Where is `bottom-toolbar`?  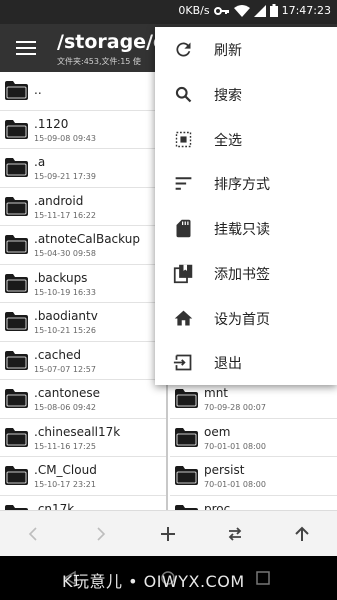
bottom-toolbar is located at coordinates (168, 533).